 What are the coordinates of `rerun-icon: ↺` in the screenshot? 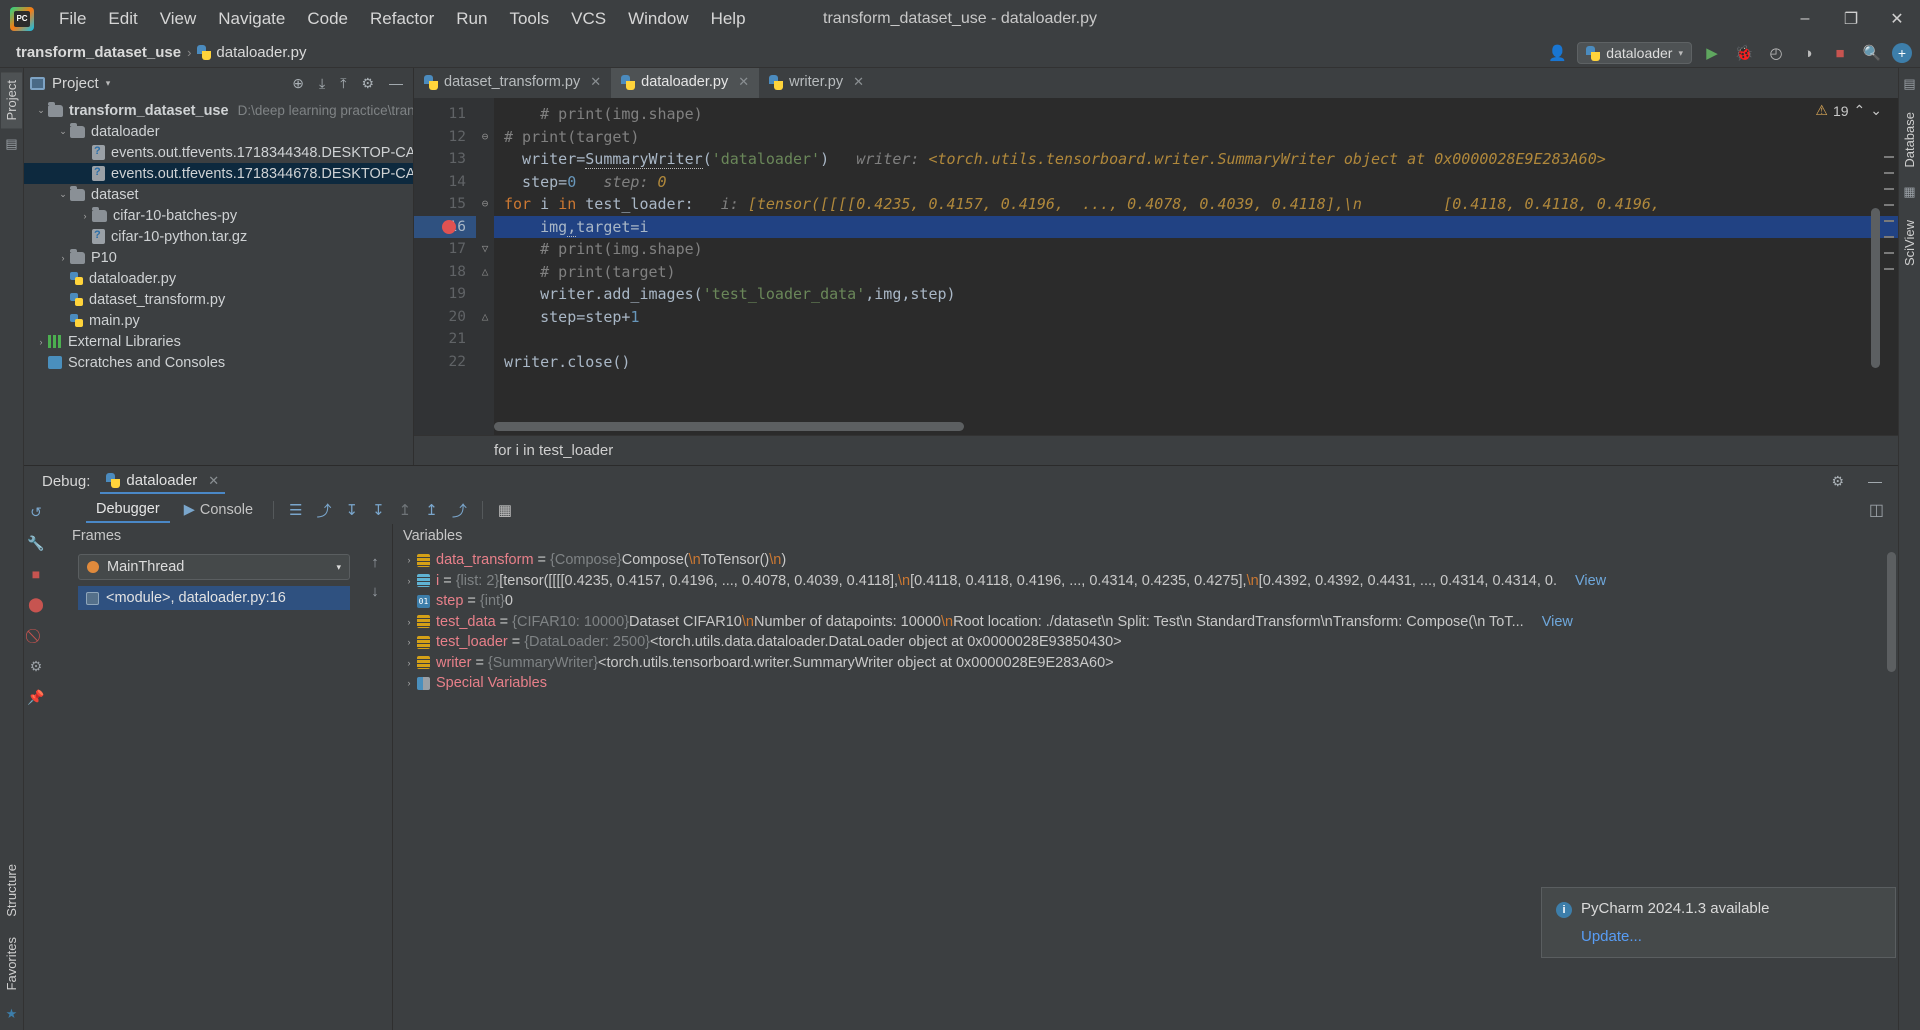 It's located at (36, 512).